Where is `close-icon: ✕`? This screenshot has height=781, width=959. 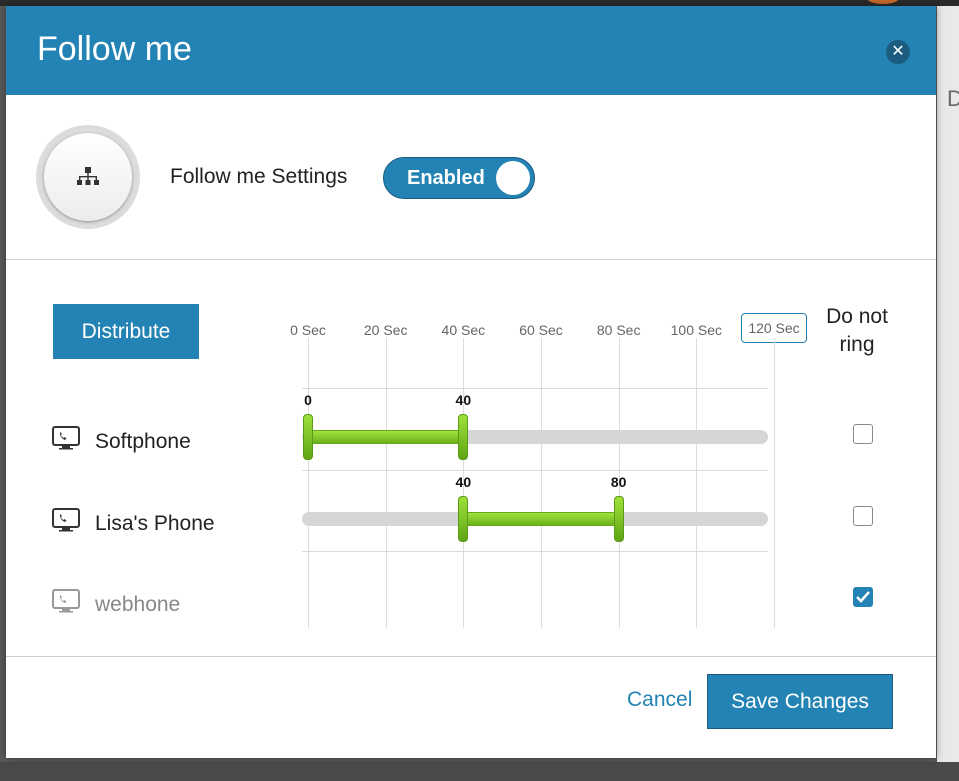 close-icon: ✕ is located at coordinates (898, 52).